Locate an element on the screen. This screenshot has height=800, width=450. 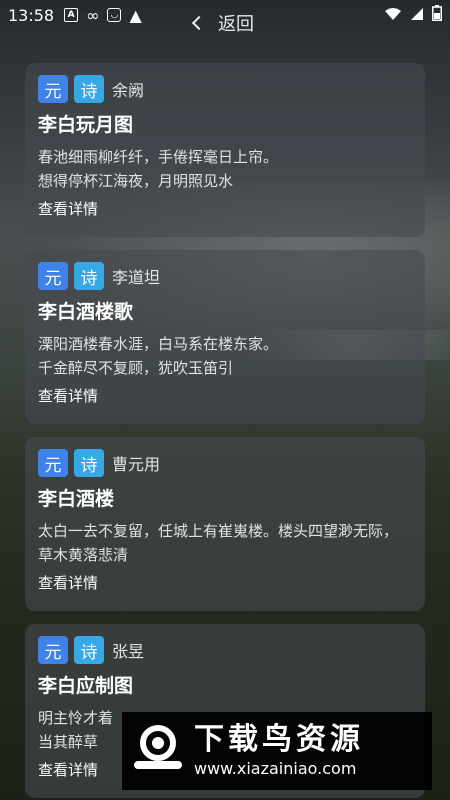
back-button: 返回 is located at coordinates (222, 23).